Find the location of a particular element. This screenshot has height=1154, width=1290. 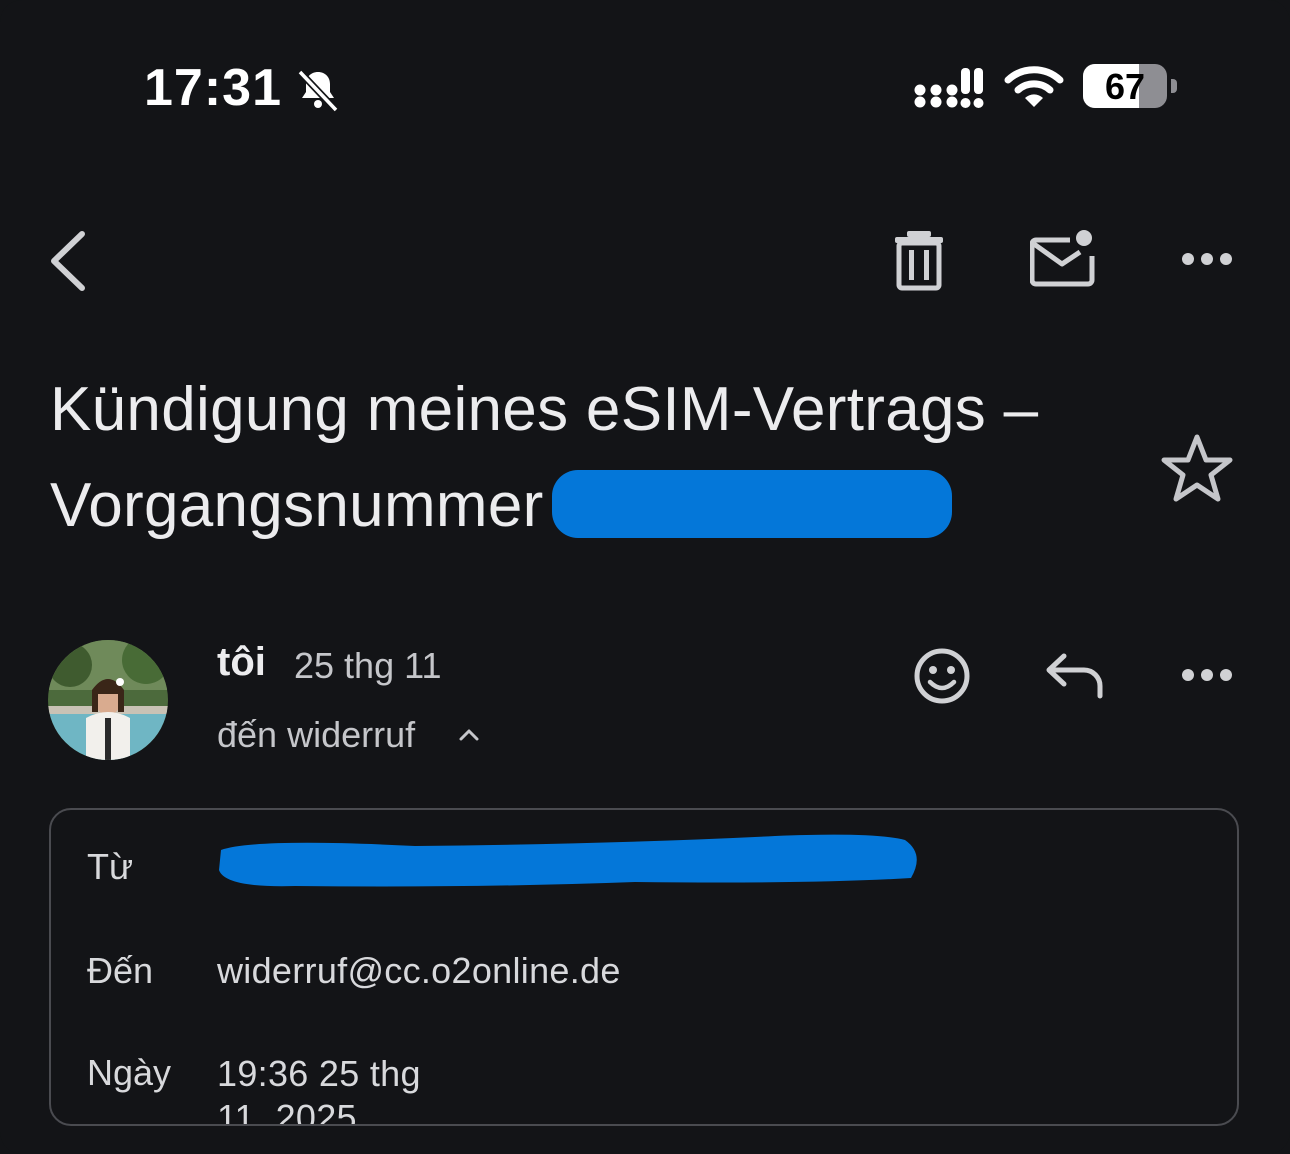

recipient-summary: đến widerruf is located at coordinates (316, 735).